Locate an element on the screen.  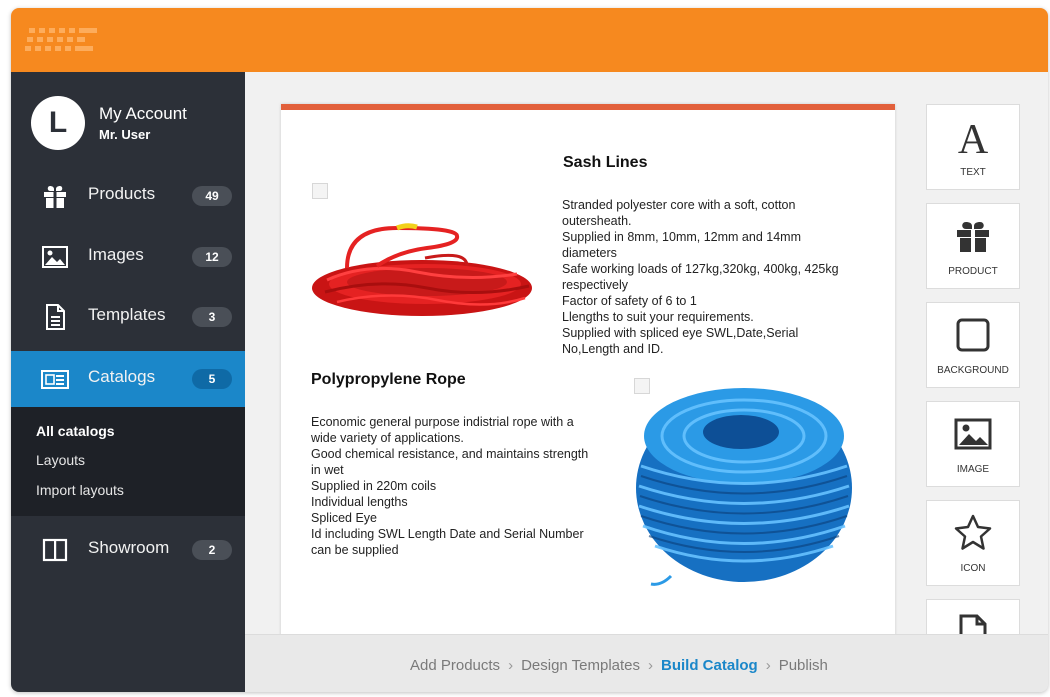
sidebar-item-catalogs: Catalogs 5 is located at coordinates (128, 379).